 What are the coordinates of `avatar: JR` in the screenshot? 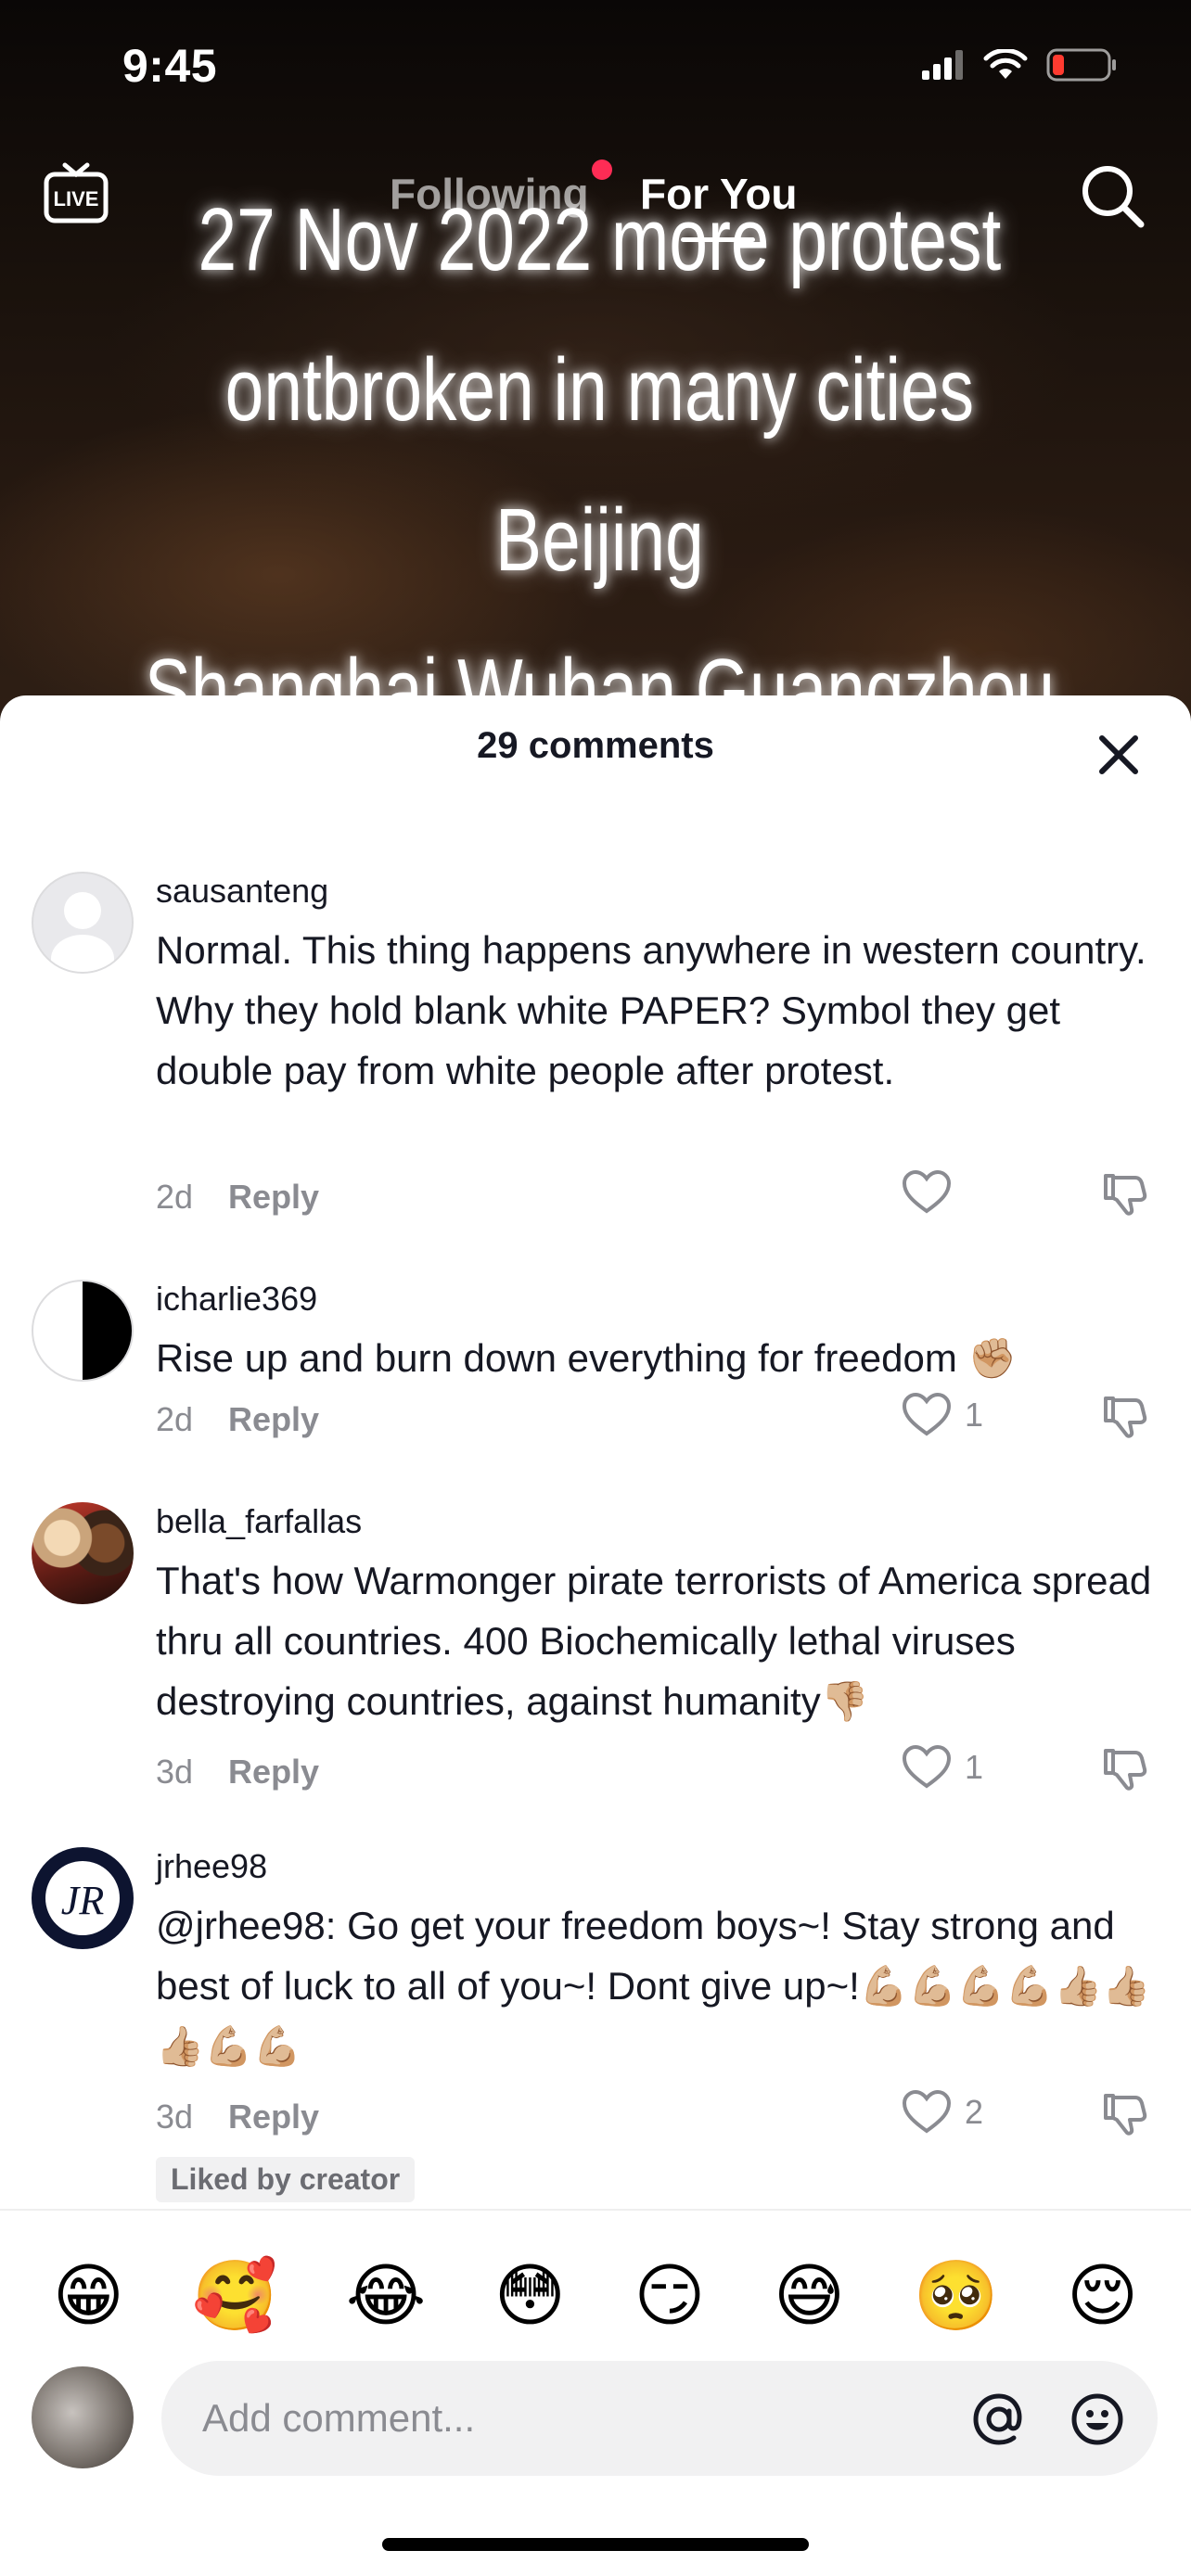 It's located at (83, 1898).